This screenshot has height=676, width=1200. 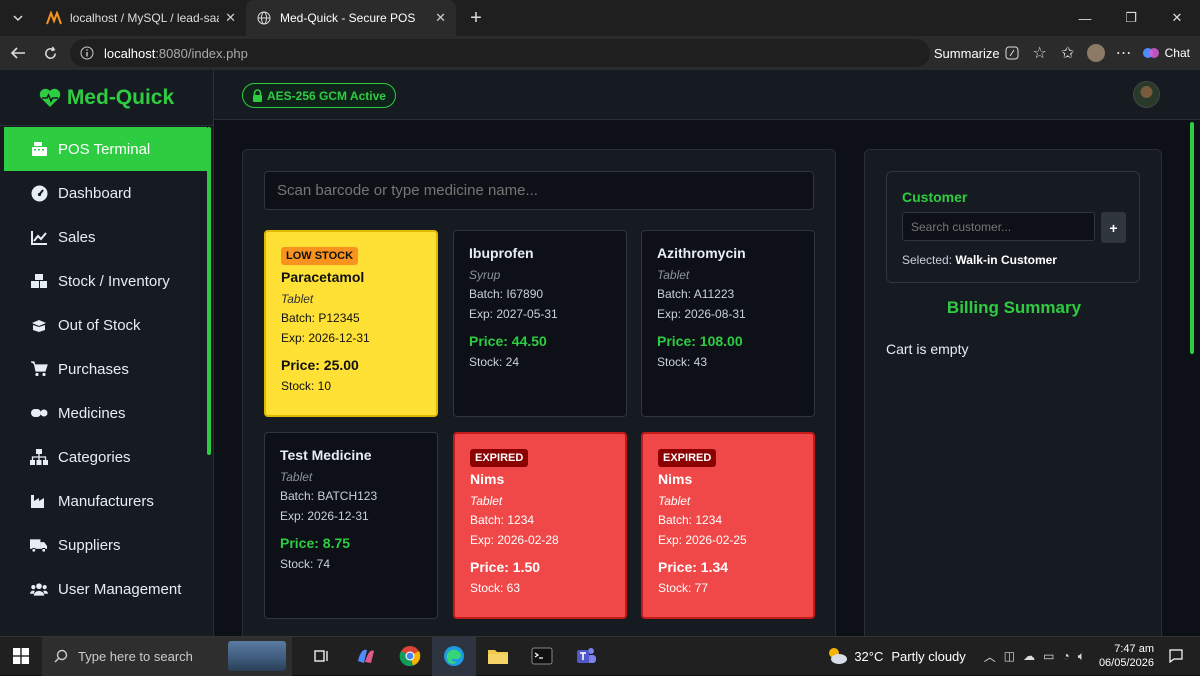 I want to click on lock-icon, so click(x=257, y=95).